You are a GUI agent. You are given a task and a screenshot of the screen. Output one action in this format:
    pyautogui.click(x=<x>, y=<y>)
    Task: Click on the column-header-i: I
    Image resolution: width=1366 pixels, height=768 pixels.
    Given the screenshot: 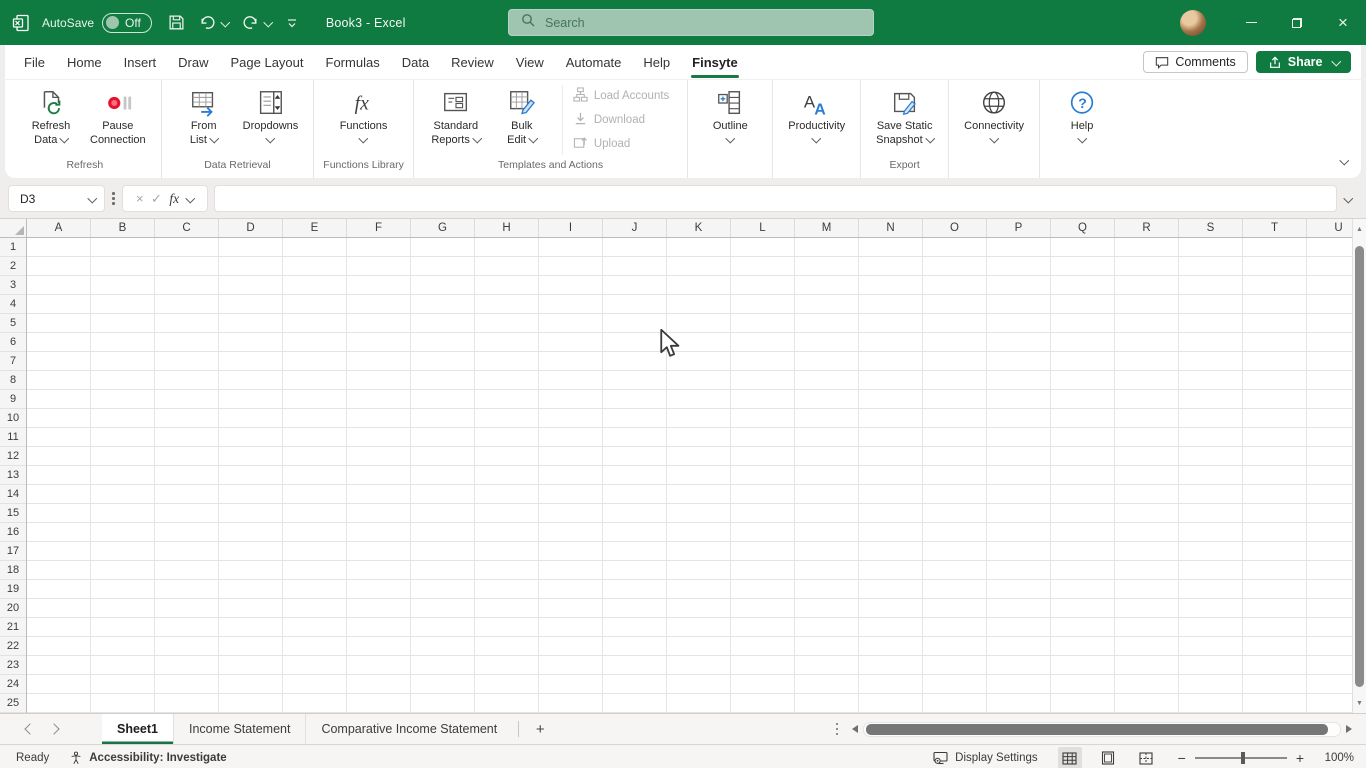 What is the action you would take?
    pyautogui.click(x=571, y=228)
    